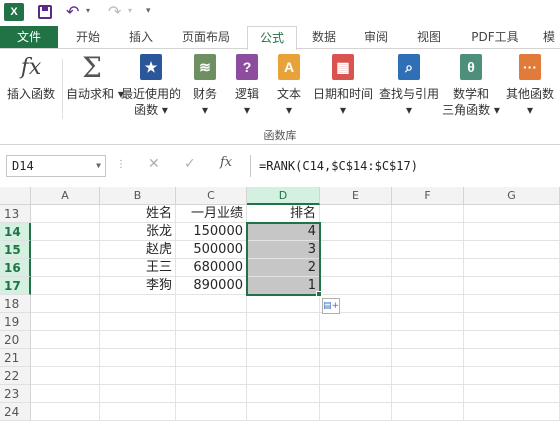 This screenshot has height=426, width=560. I want to click on cell-d20, so click(283, 340).